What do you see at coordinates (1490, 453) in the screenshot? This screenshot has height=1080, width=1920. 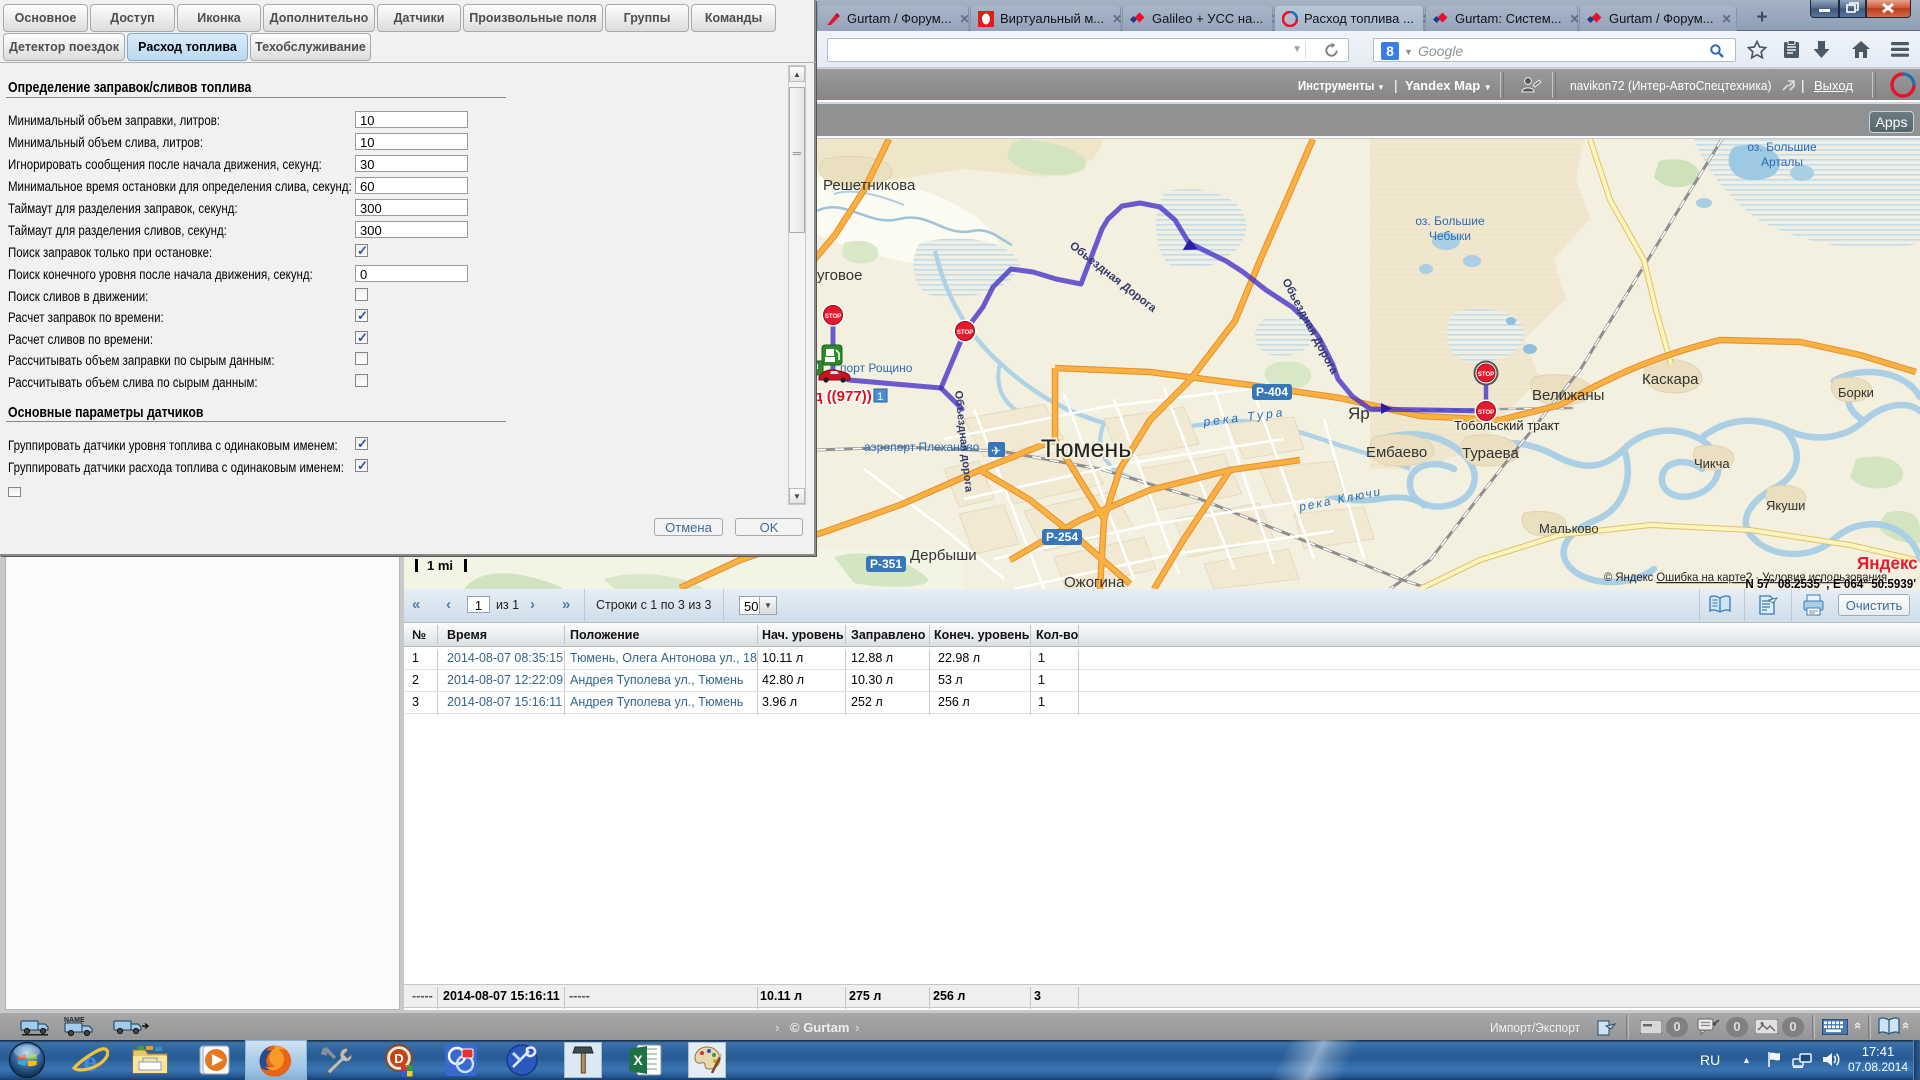 I see `svg-text: Тураева` at bounding box center [1490, 453].